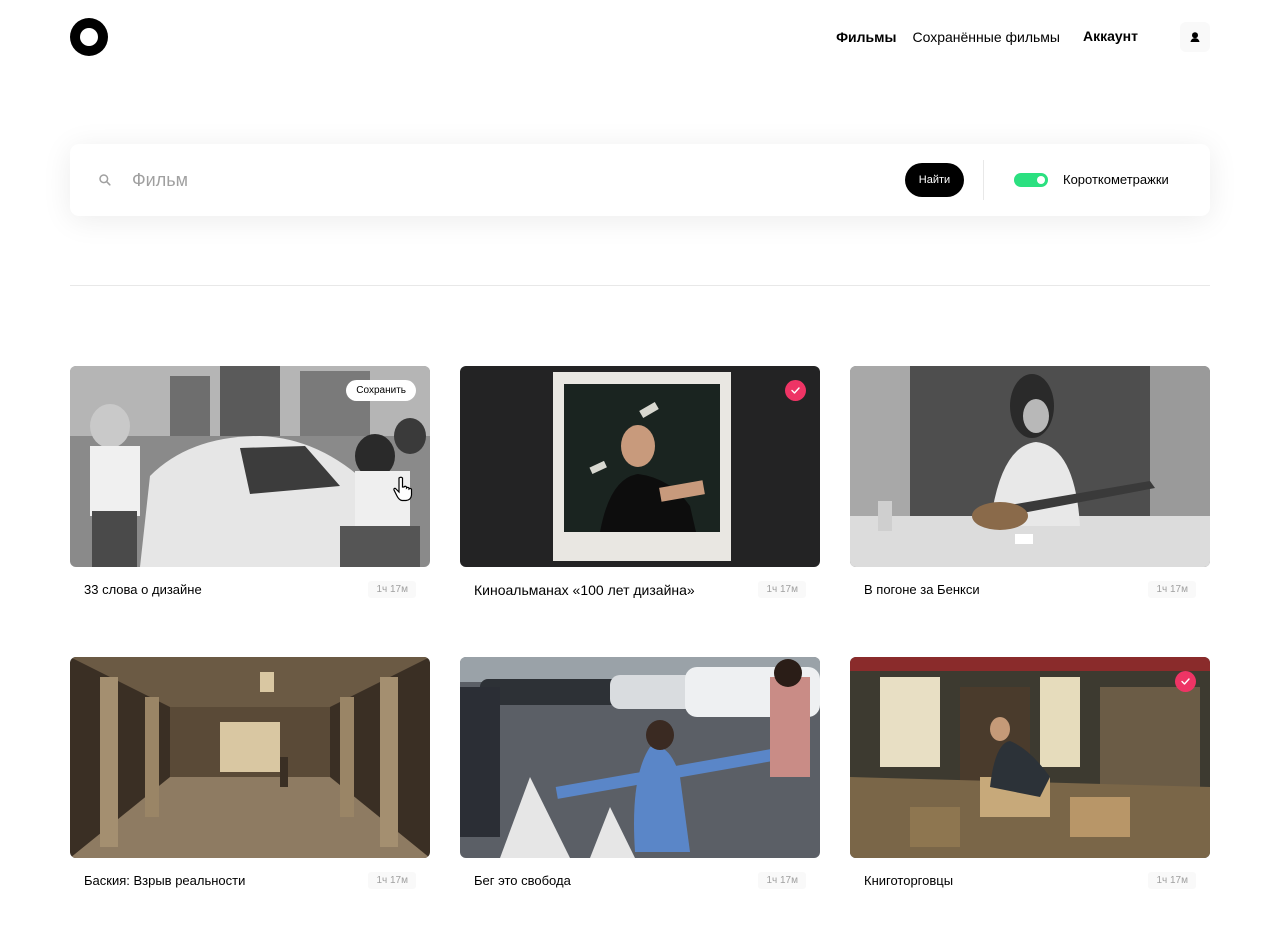 The image size is (1280, 947). I want to click on movie-title: Баския: Взрыв реальности, so click(165, 880).